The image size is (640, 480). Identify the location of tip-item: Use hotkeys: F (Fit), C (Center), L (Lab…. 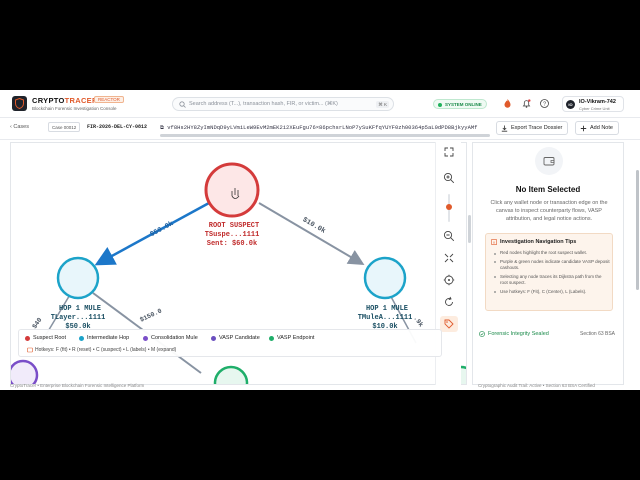
(552, 292).